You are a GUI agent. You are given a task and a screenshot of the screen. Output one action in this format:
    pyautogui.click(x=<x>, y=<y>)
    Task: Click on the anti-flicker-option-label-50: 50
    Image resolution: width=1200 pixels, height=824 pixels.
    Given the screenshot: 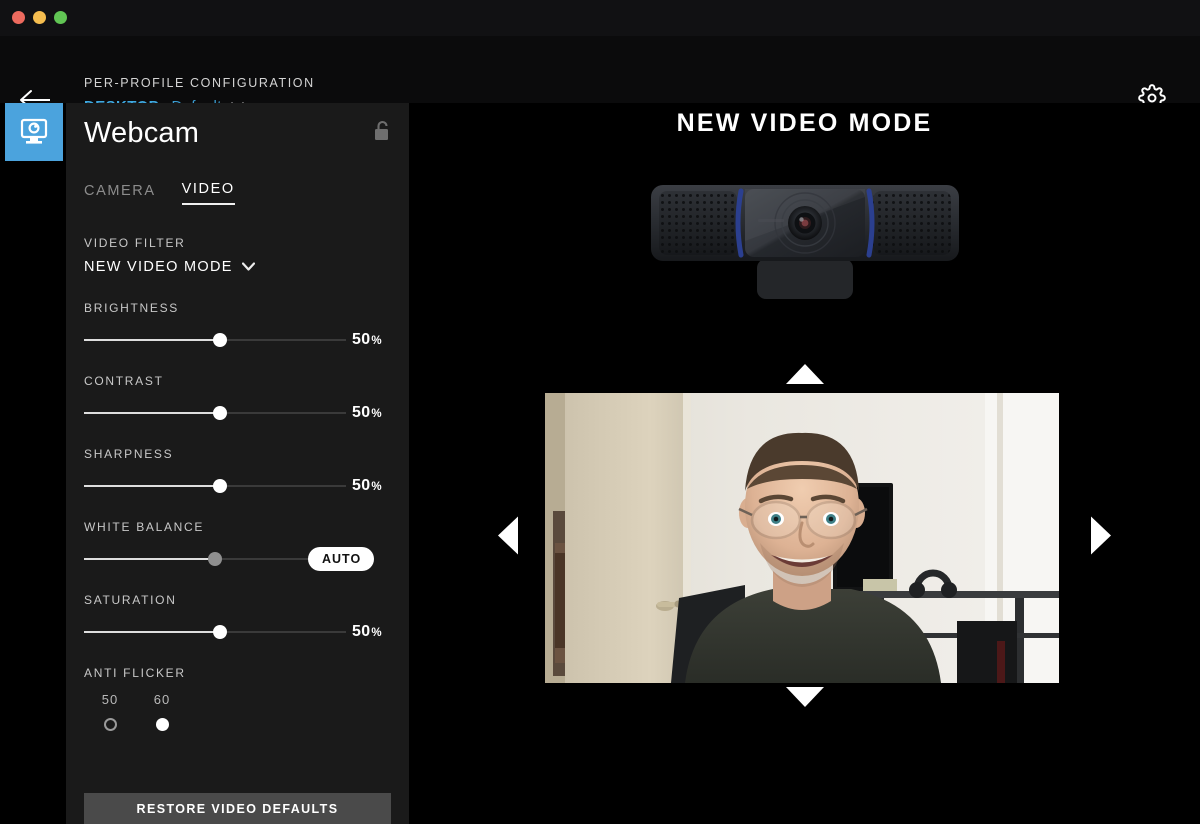 What is the action you would take?
    pyautogui.click(x=110, y=699)
    